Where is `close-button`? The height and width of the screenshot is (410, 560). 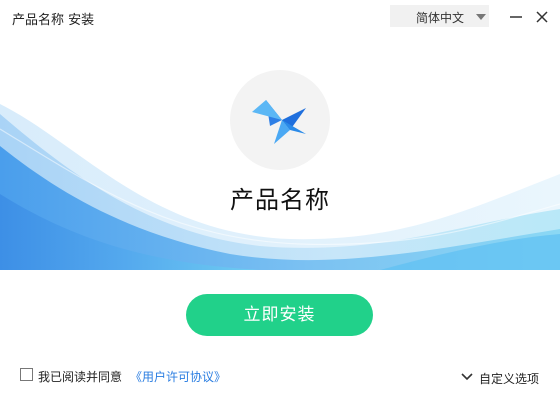
close-button is located at coordinates (542, 17).